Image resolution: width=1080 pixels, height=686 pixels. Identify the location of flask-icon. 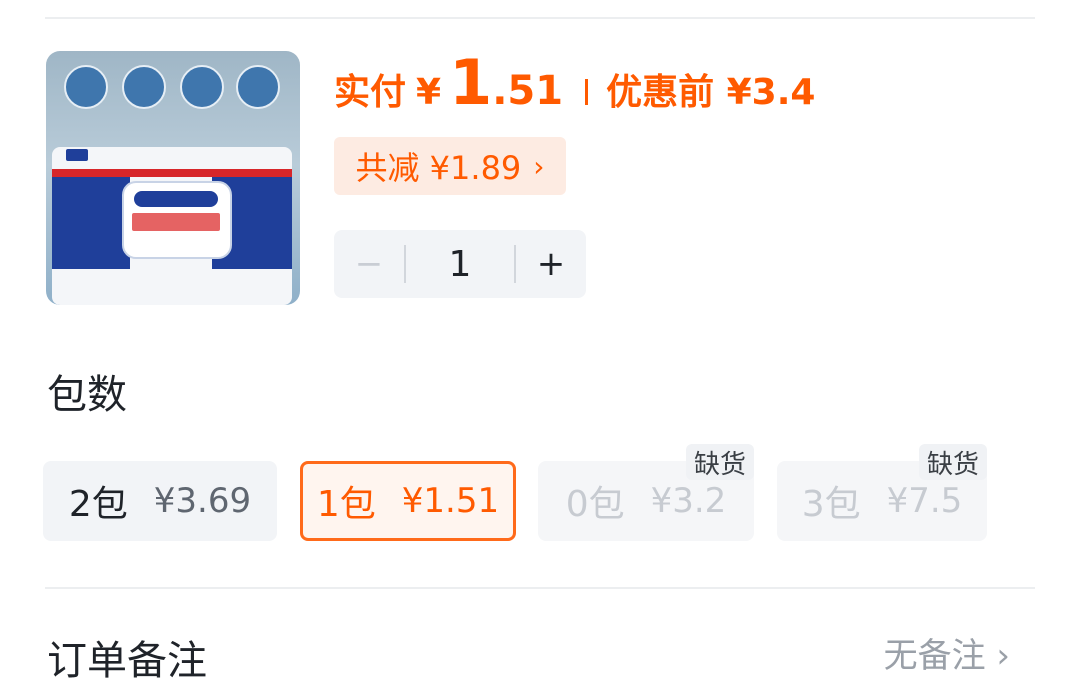
(86, 87).